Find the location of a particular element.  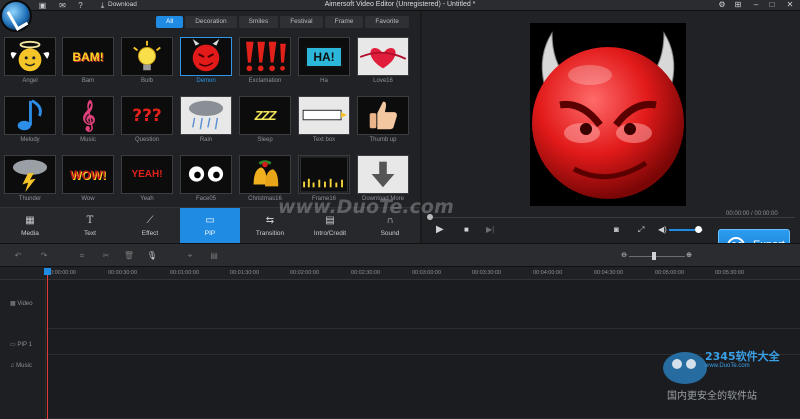

demon-icon is located at coordinates (206, 55).